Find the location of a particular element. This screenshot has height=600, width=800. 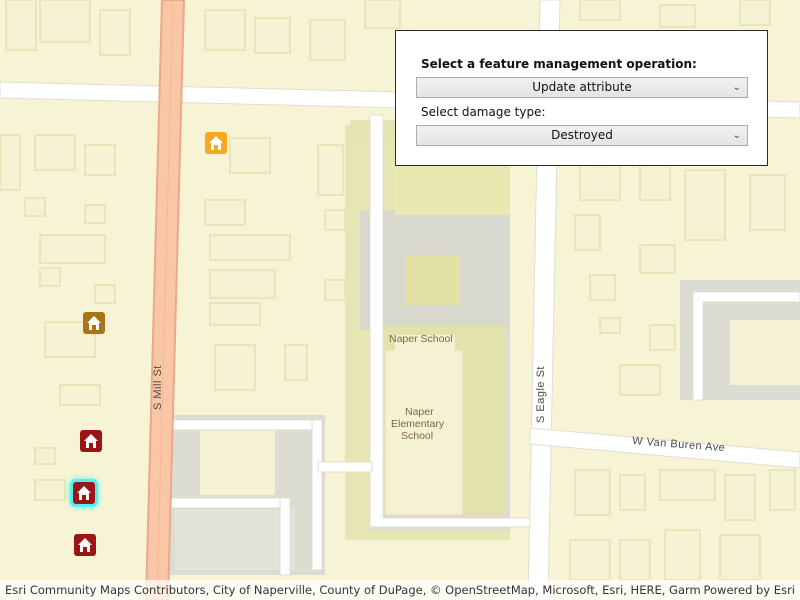

poi-label-naper-school: Naper School is located at coordinates (421, 339).